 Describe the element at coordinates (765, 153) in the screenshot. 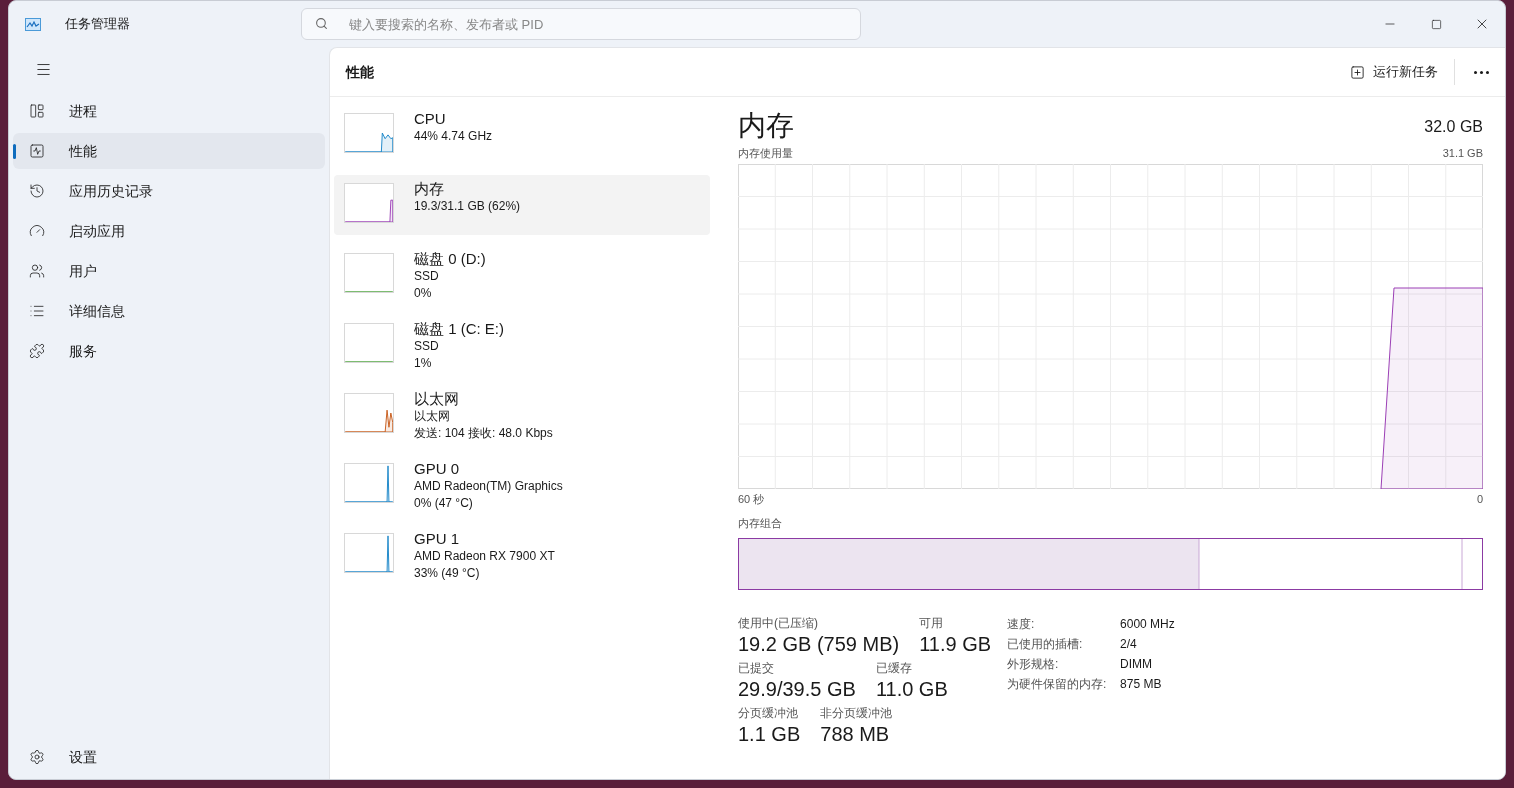

I see `graph-label: 内存使用量` at that location.